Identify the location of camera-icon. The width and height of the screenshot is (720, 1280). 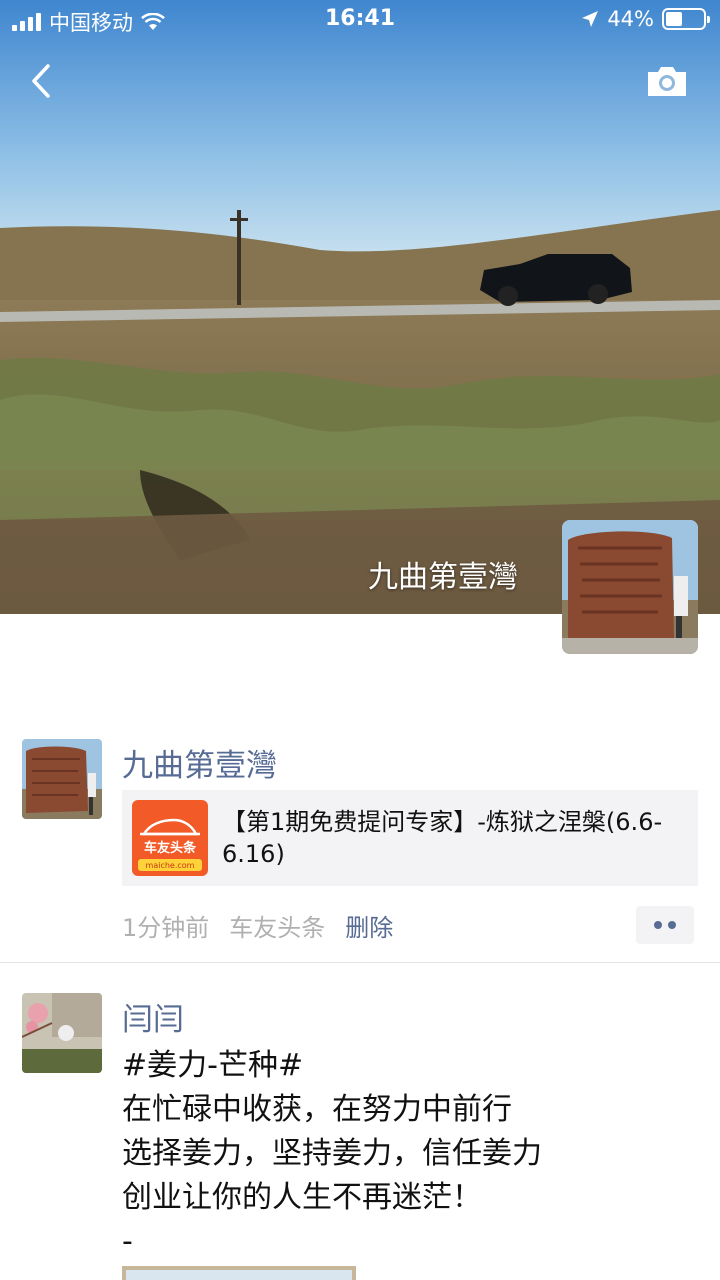
(667, 81).